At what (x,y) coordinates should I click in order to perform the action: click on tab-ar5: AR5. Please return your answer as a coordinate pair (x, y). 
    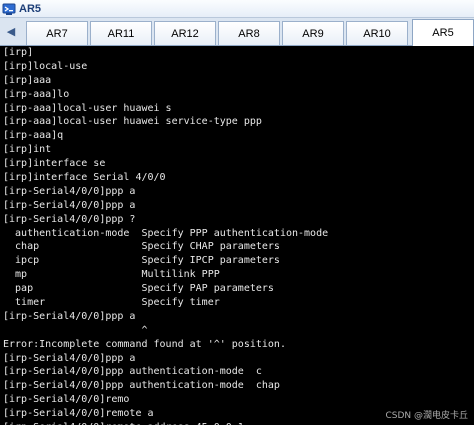
    Looking at the image, I should click on (443, 32).